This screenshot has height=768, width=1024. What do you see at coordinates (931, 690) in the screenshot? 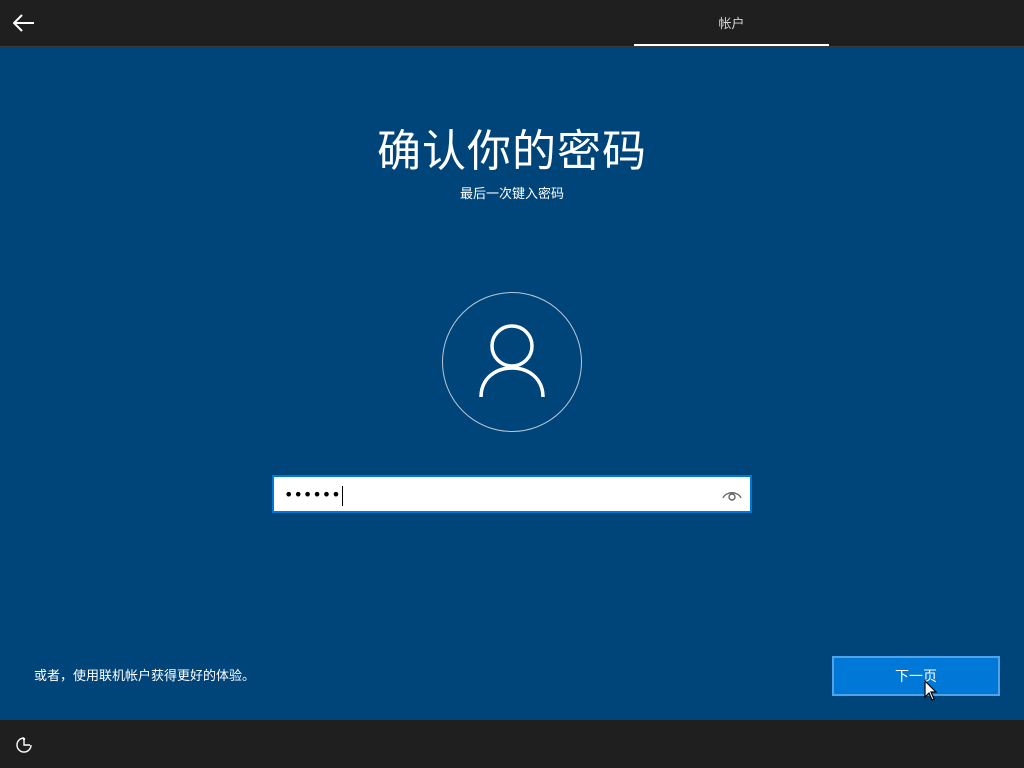
I see `mouse-pointer-icon` at bounding box center [931, 690].